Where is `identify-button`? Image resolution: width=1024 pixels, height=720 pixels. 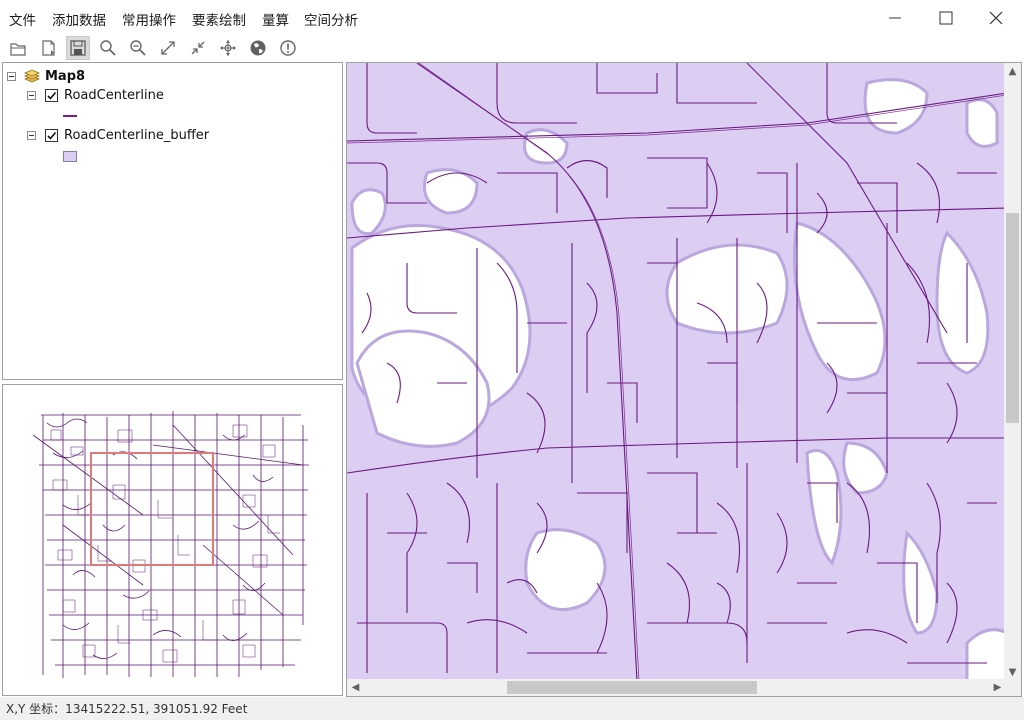 identify-button is located at coordinates (288, 48).